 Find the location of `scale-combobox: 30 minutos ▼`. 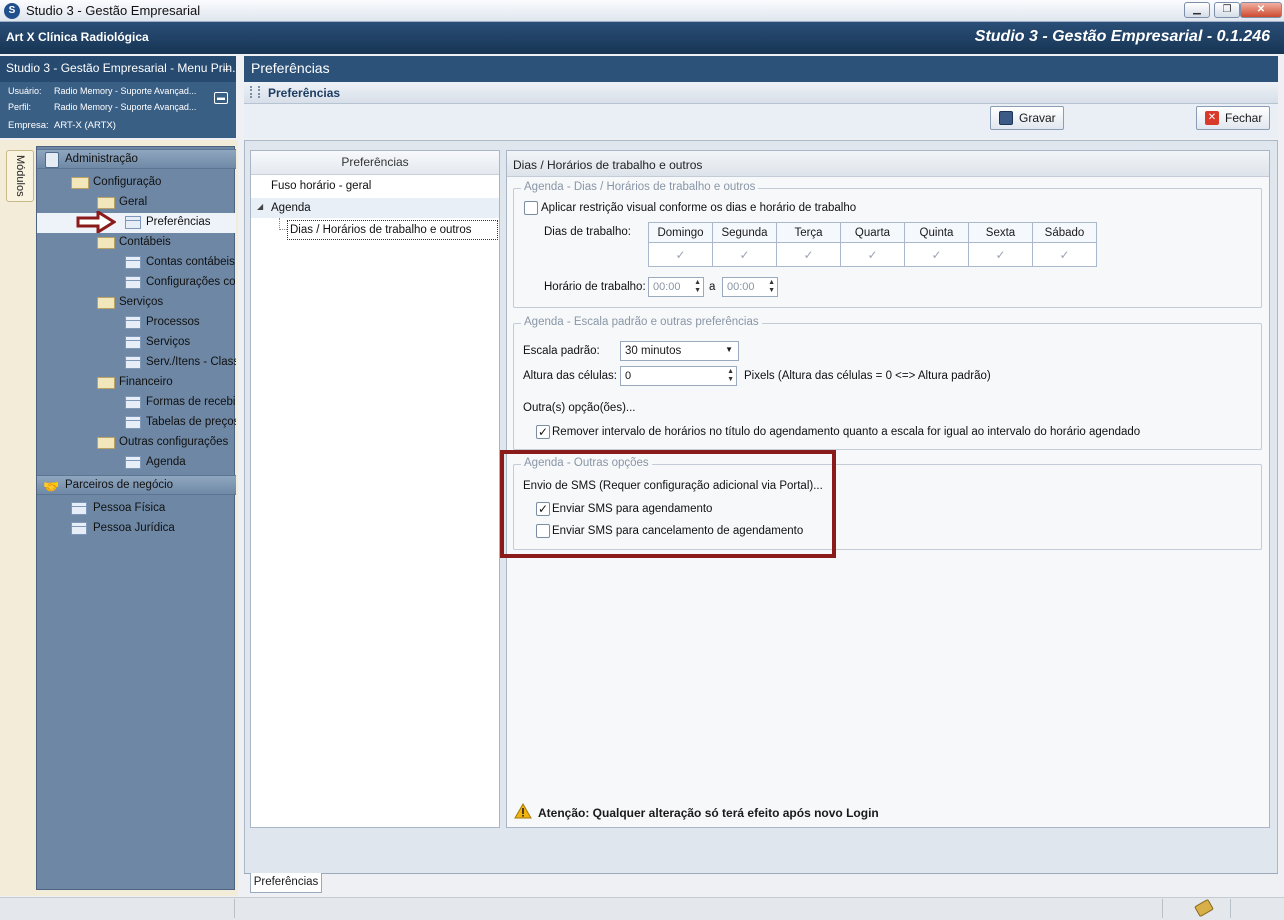

scale-combobox: 30 minutos ▼ is located at coordinates (679, 351).